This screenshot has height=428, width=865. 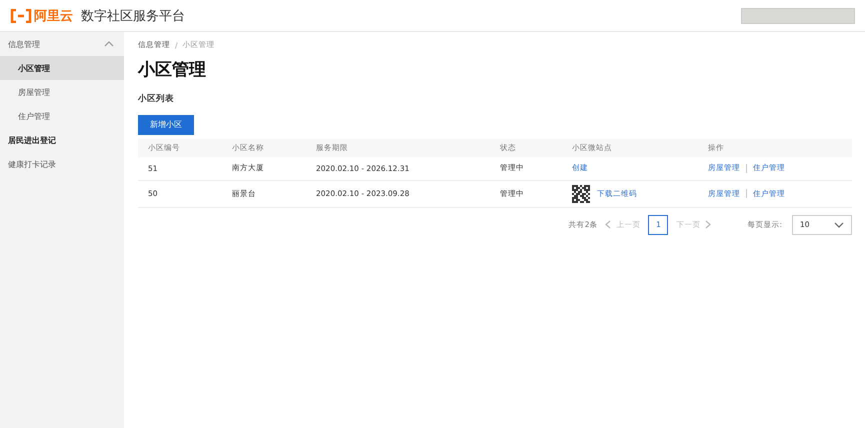 What do you see at coordinates (62, 164) in the screenshot?
I see `sidebar-group-item: 健康打卡记录` at bounding box center [62, 164].